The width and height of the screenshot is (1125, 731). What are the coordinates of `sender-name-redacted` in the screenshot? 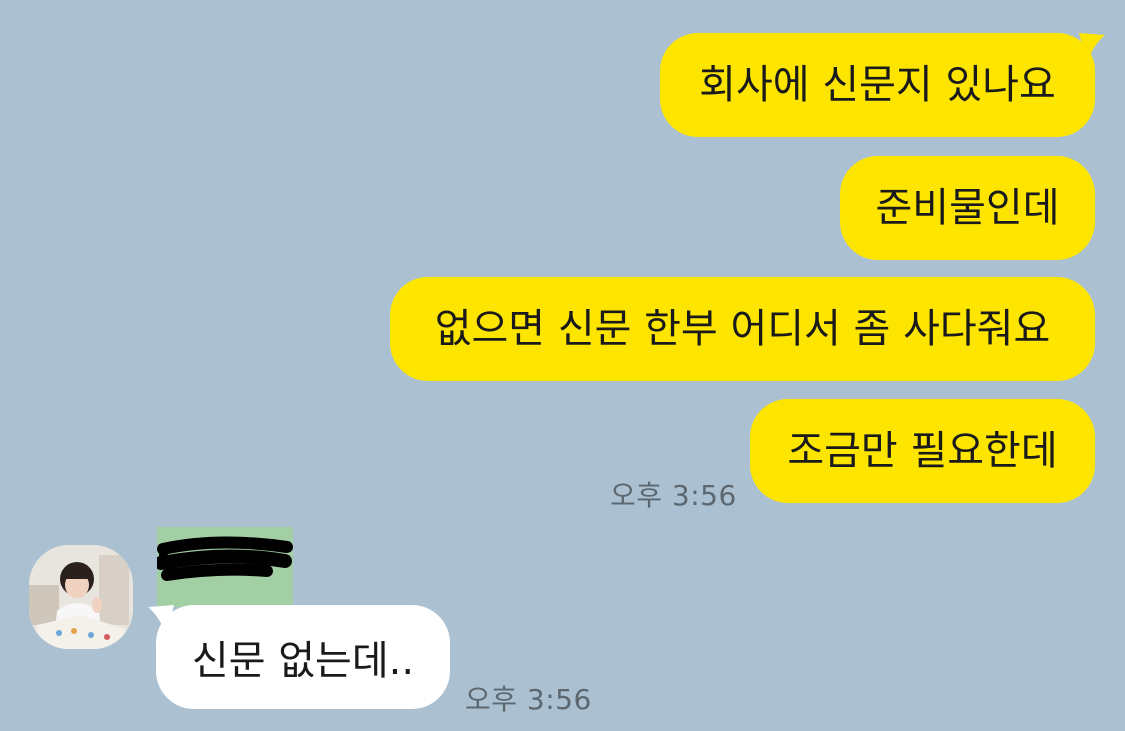 It's located at (223, 567).